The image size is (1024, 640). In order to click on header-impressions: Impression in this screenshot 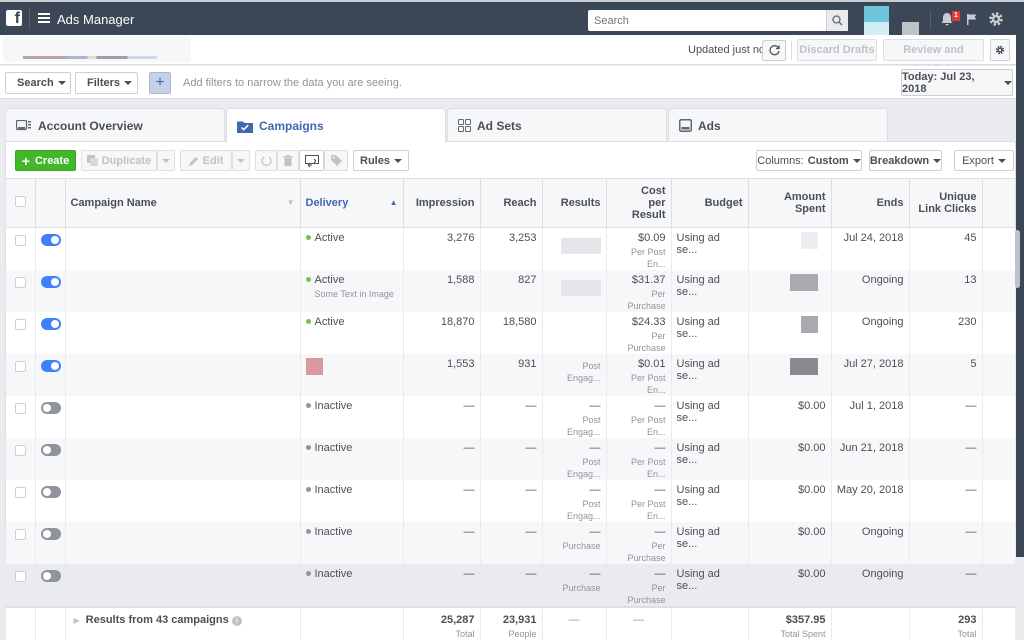, I will do `click(442, 203)`.